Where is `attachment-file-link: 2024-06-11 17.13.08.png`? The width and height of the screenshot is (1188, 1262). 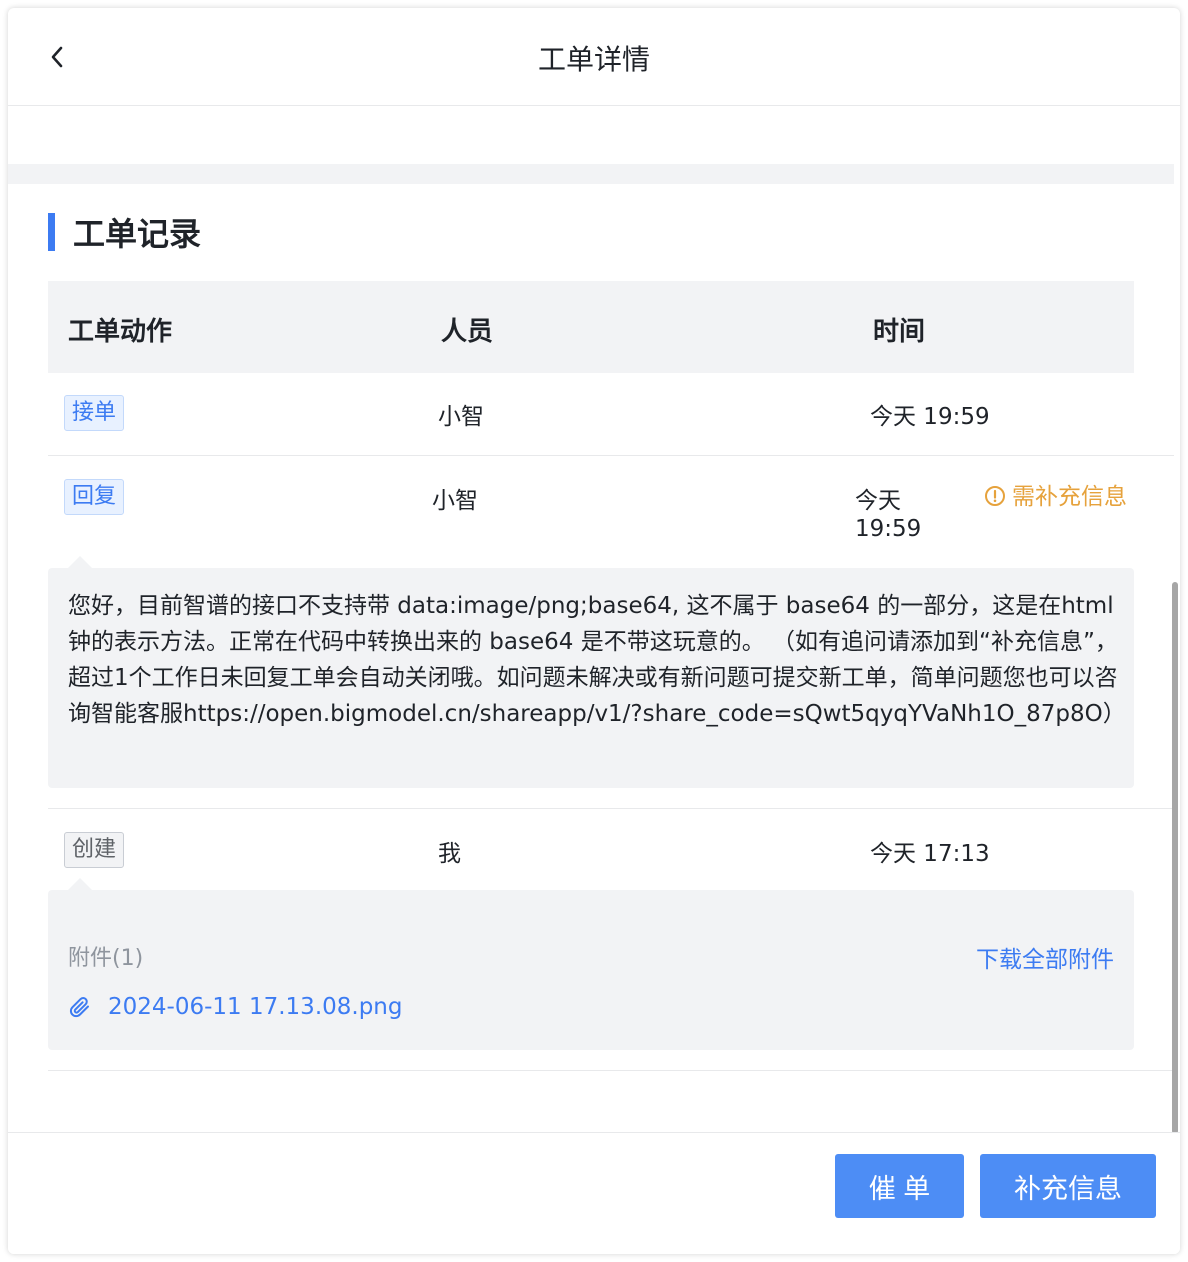 attachment-file-link: 2024-06-11 17.13.08.png is located at coordinates (235, 1007).